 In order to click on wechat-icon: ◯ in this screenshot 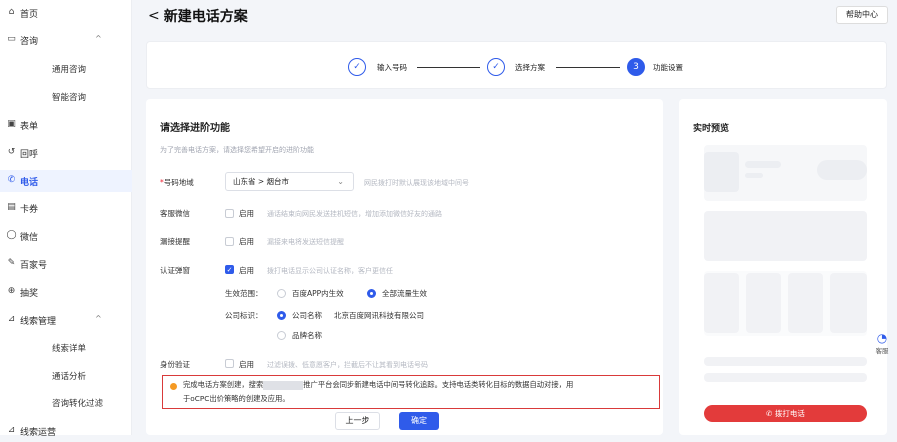, I will do `click(11, 235)`.